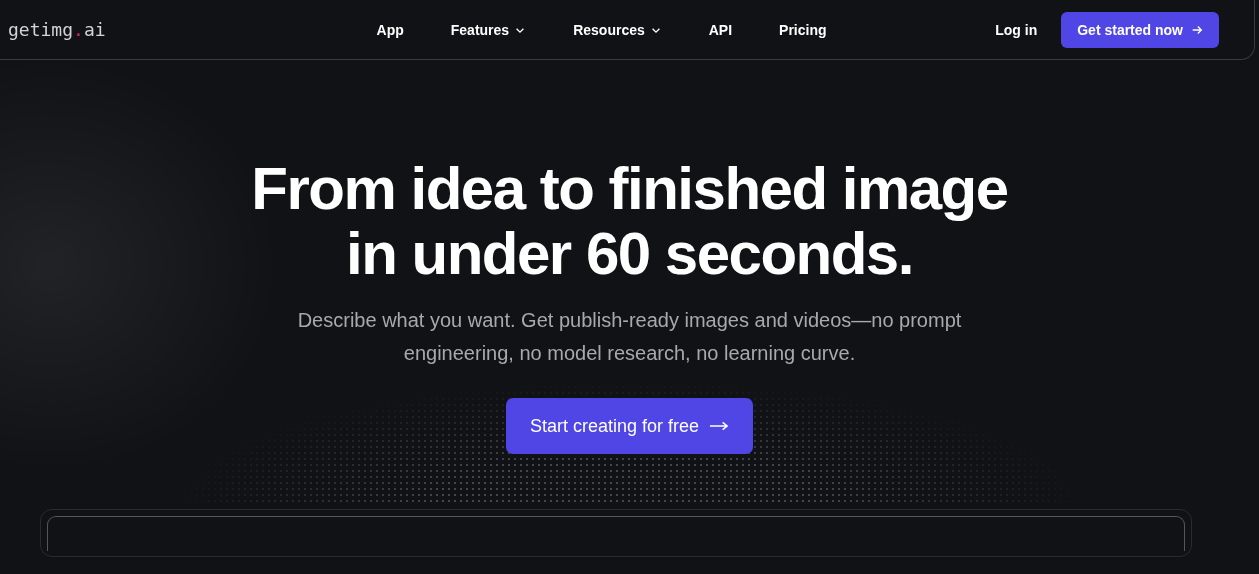  Describe the element at coordinates (57, 29) in the screenshot. I see `logo: getimg.ai` at that location.